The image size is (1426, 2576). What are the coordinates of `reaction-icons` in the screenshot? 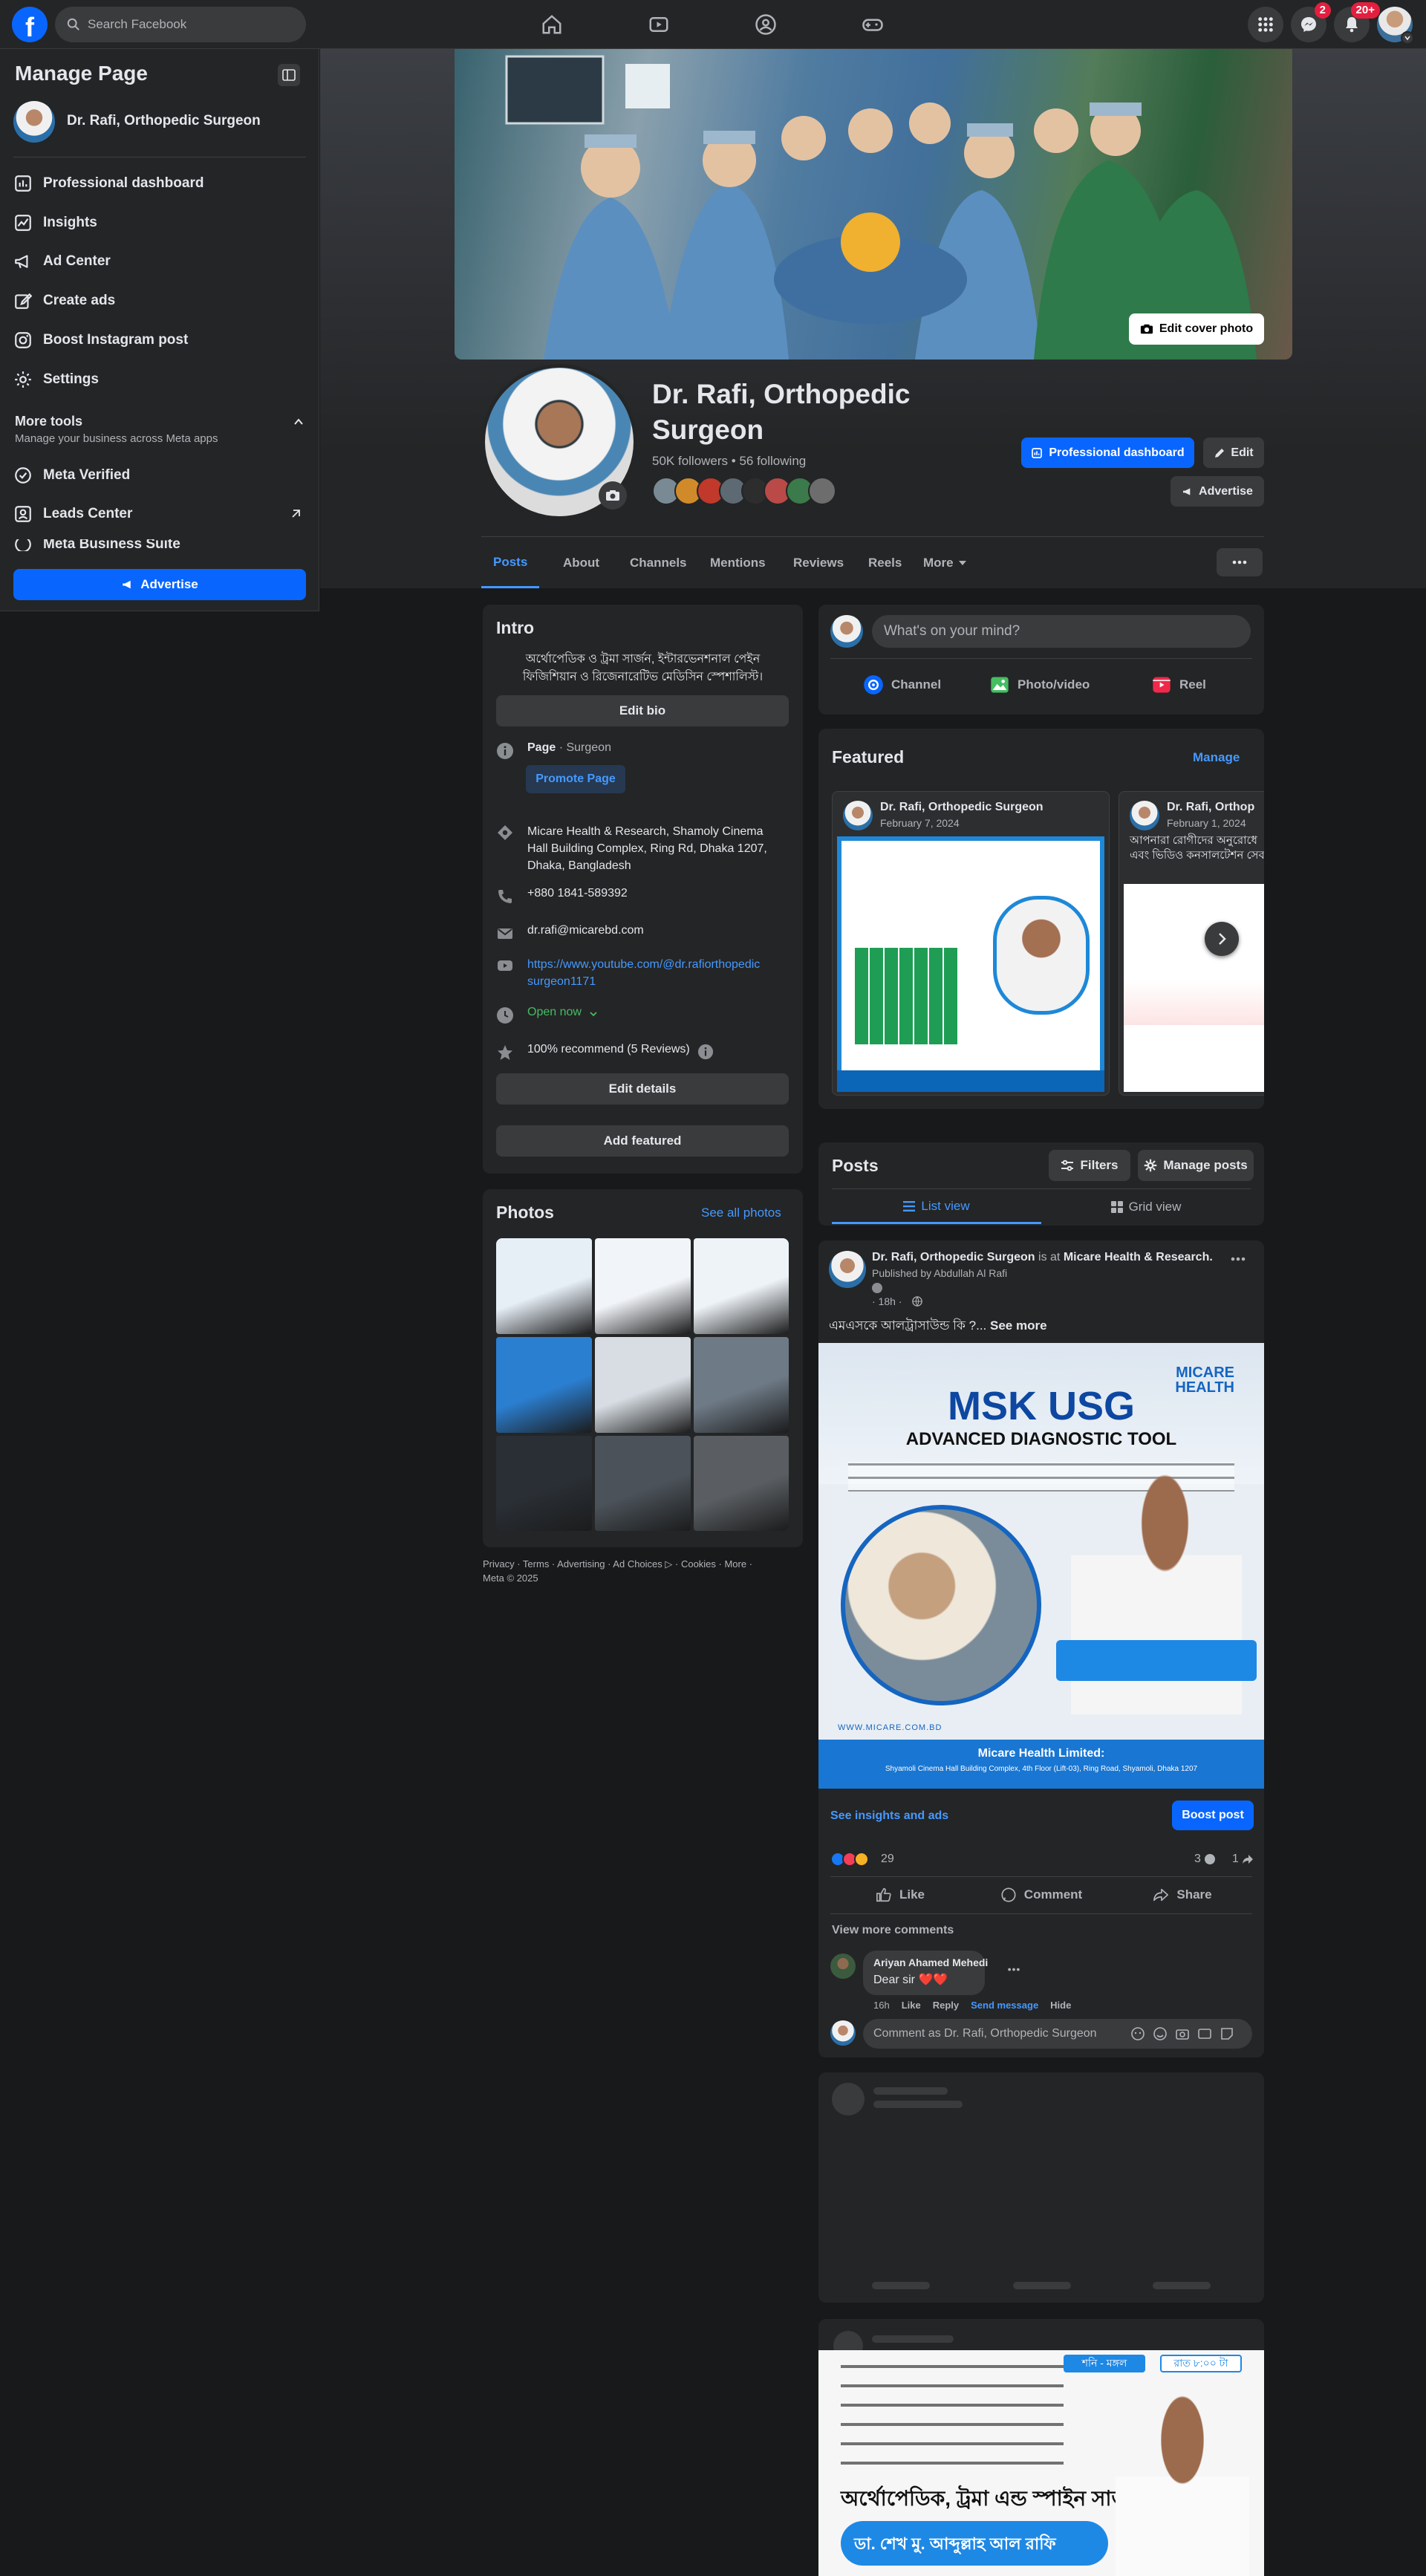 It's located at (849, 1859).